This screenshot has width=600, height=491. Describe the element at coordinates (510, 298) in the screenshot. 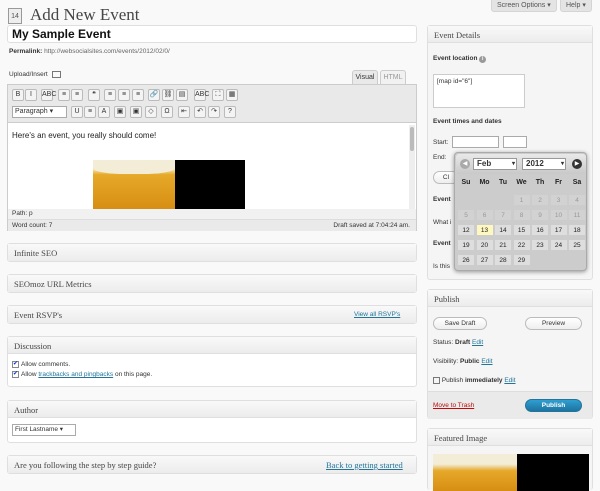

I see `publish-title: Publish` at that location.